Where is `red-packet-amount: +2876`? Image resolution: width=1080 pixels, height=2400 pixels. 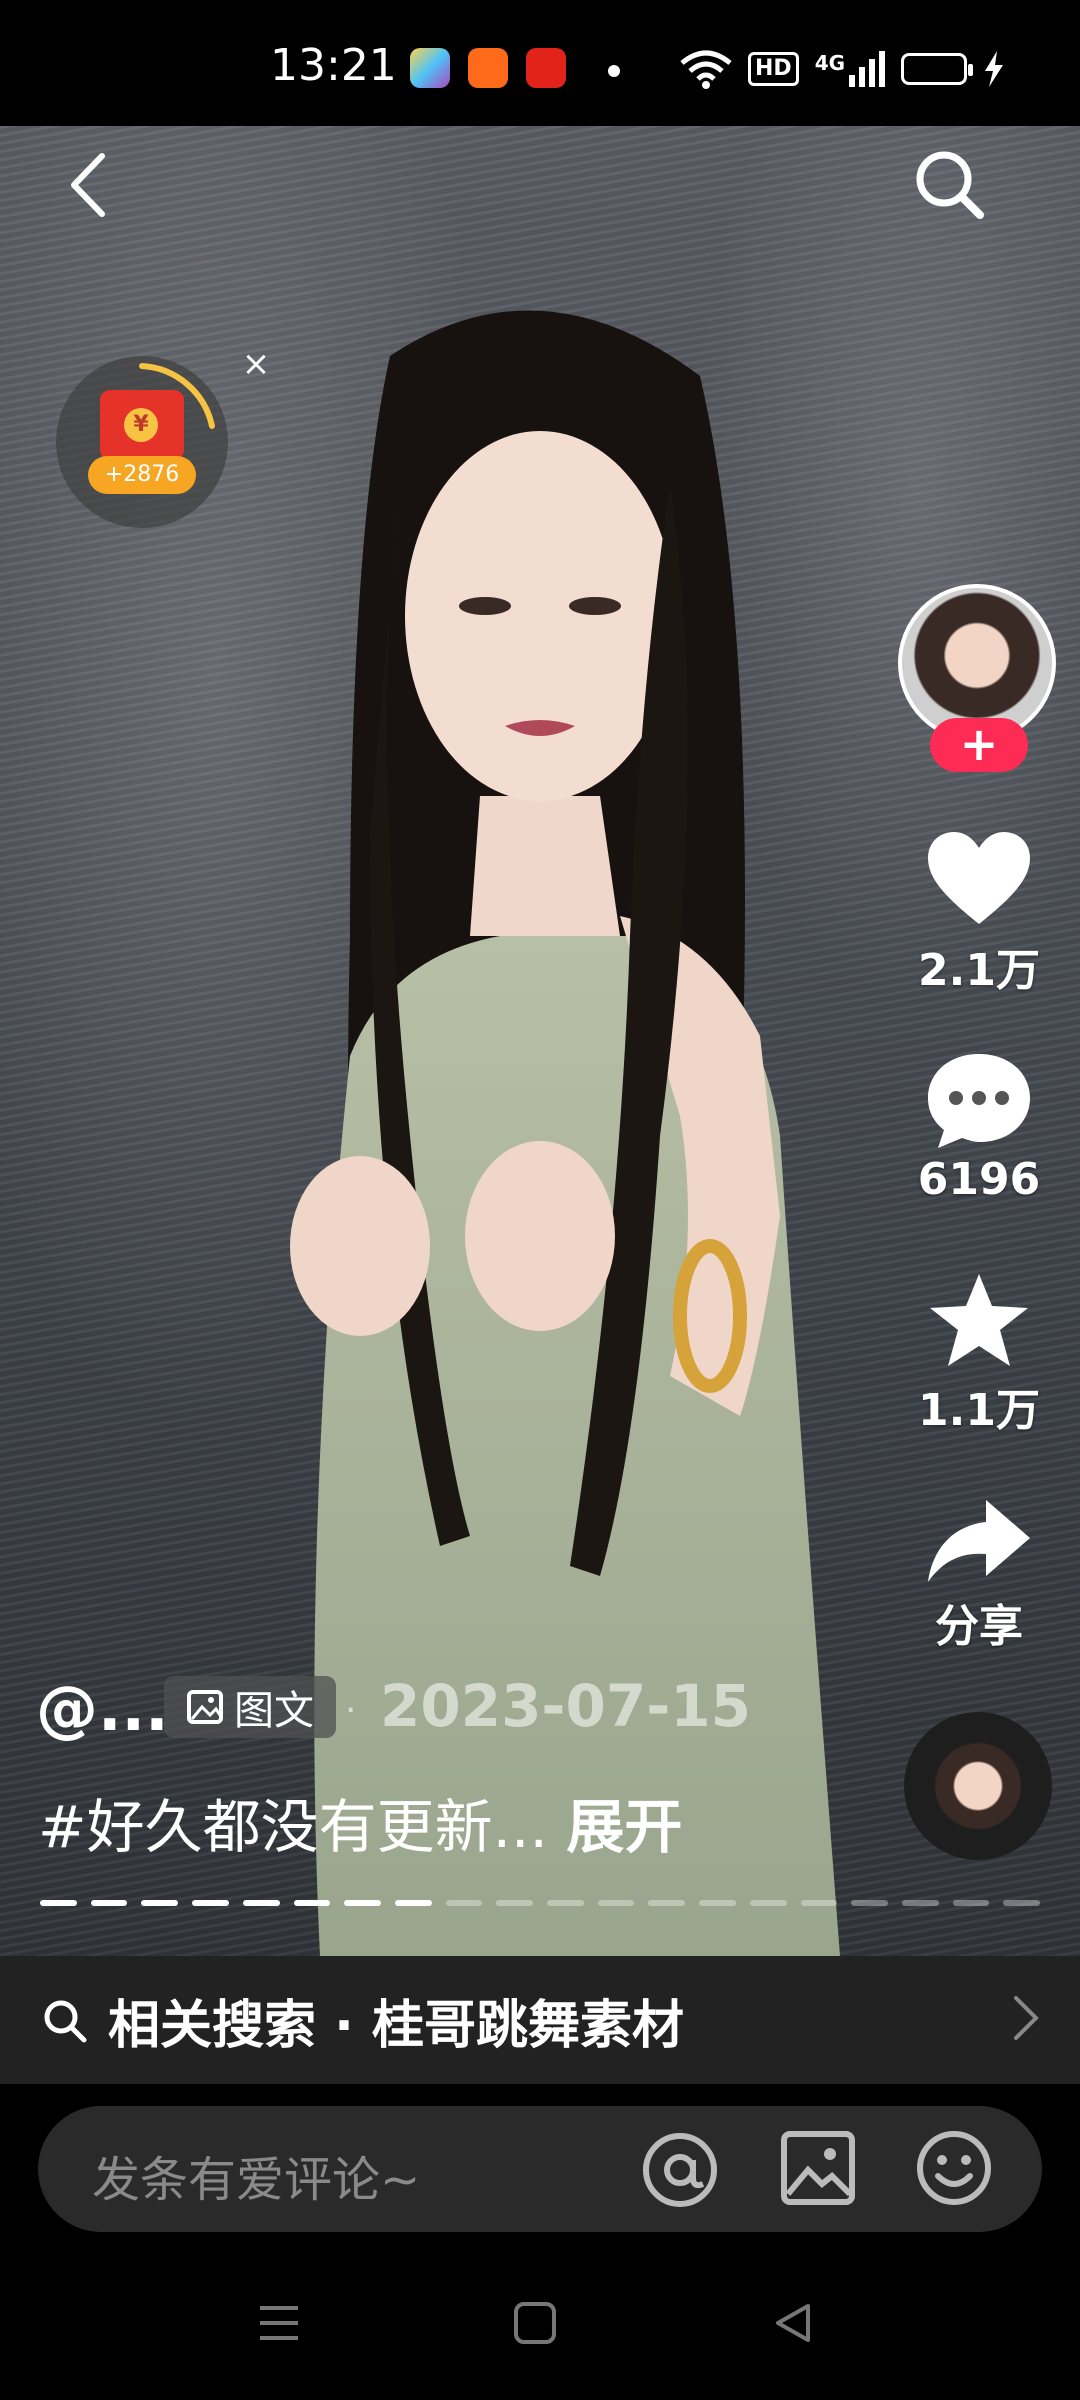 red-packet-amount: +2876 is located at coordinates (142, 475).